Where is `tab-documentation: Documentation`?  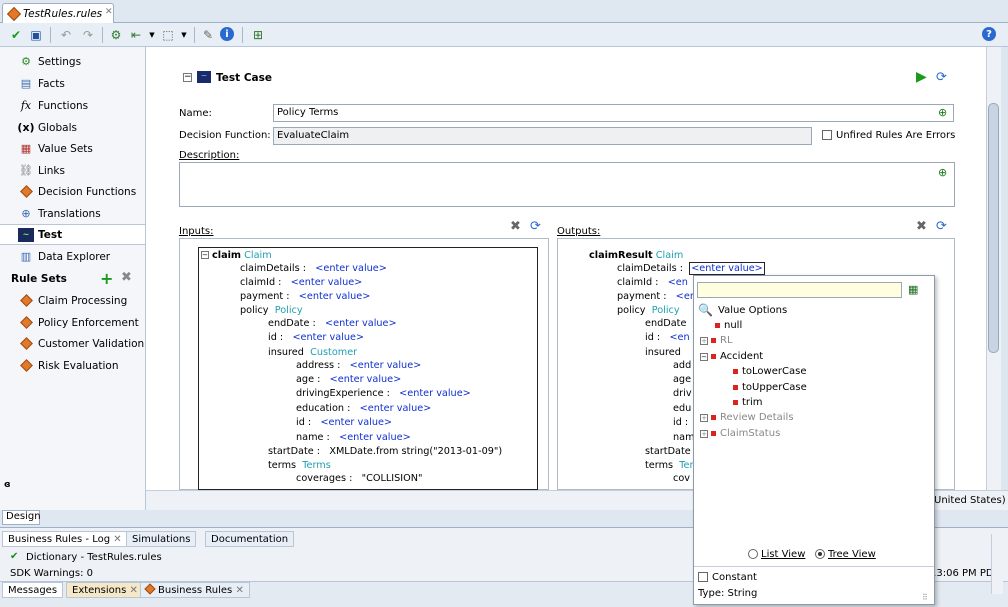 tab-documentation: Documentation is located at coordinates (250, 539).